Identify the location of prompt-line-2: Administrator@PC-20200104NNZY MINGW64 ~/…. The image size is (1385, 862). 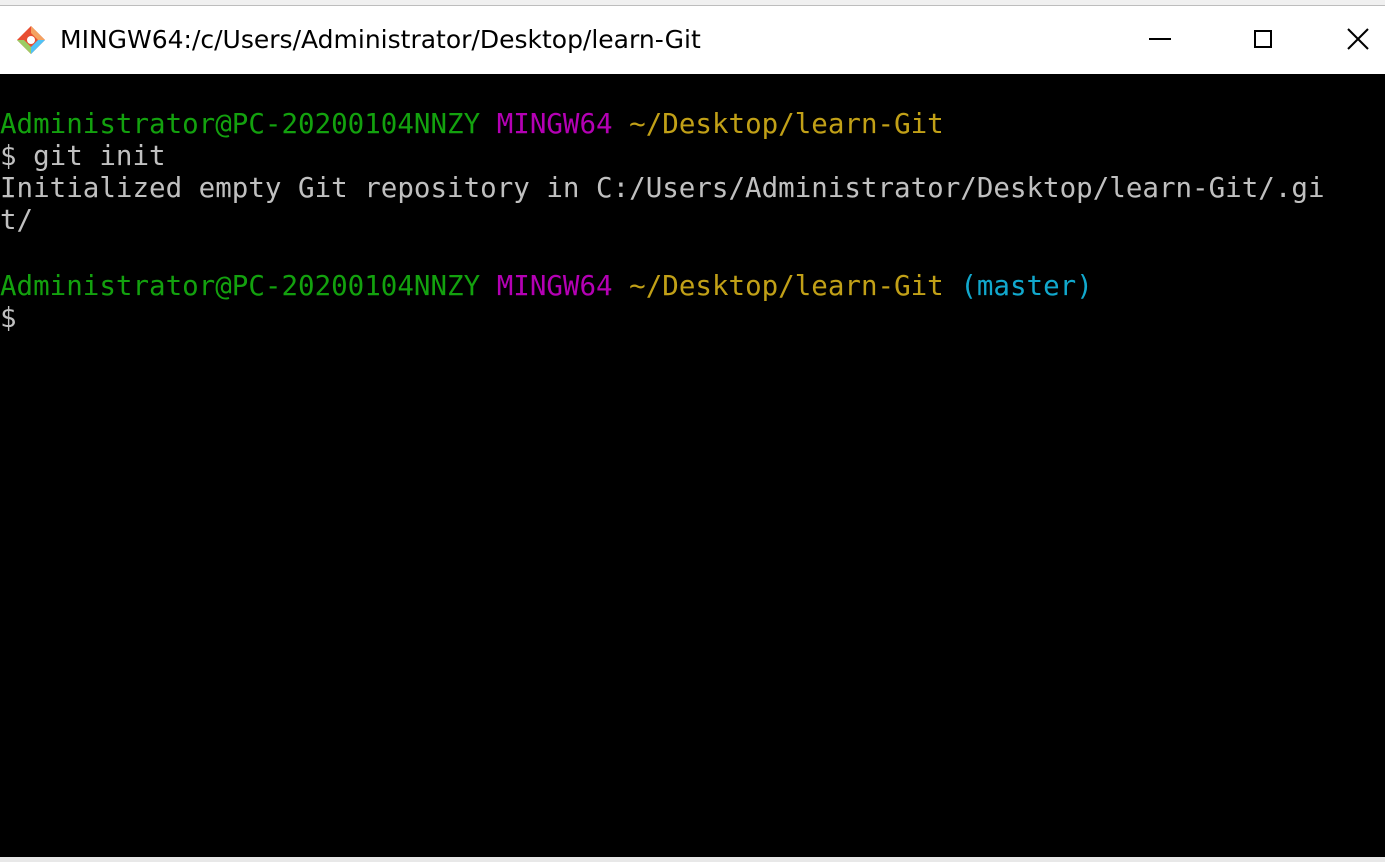
(546, 286).